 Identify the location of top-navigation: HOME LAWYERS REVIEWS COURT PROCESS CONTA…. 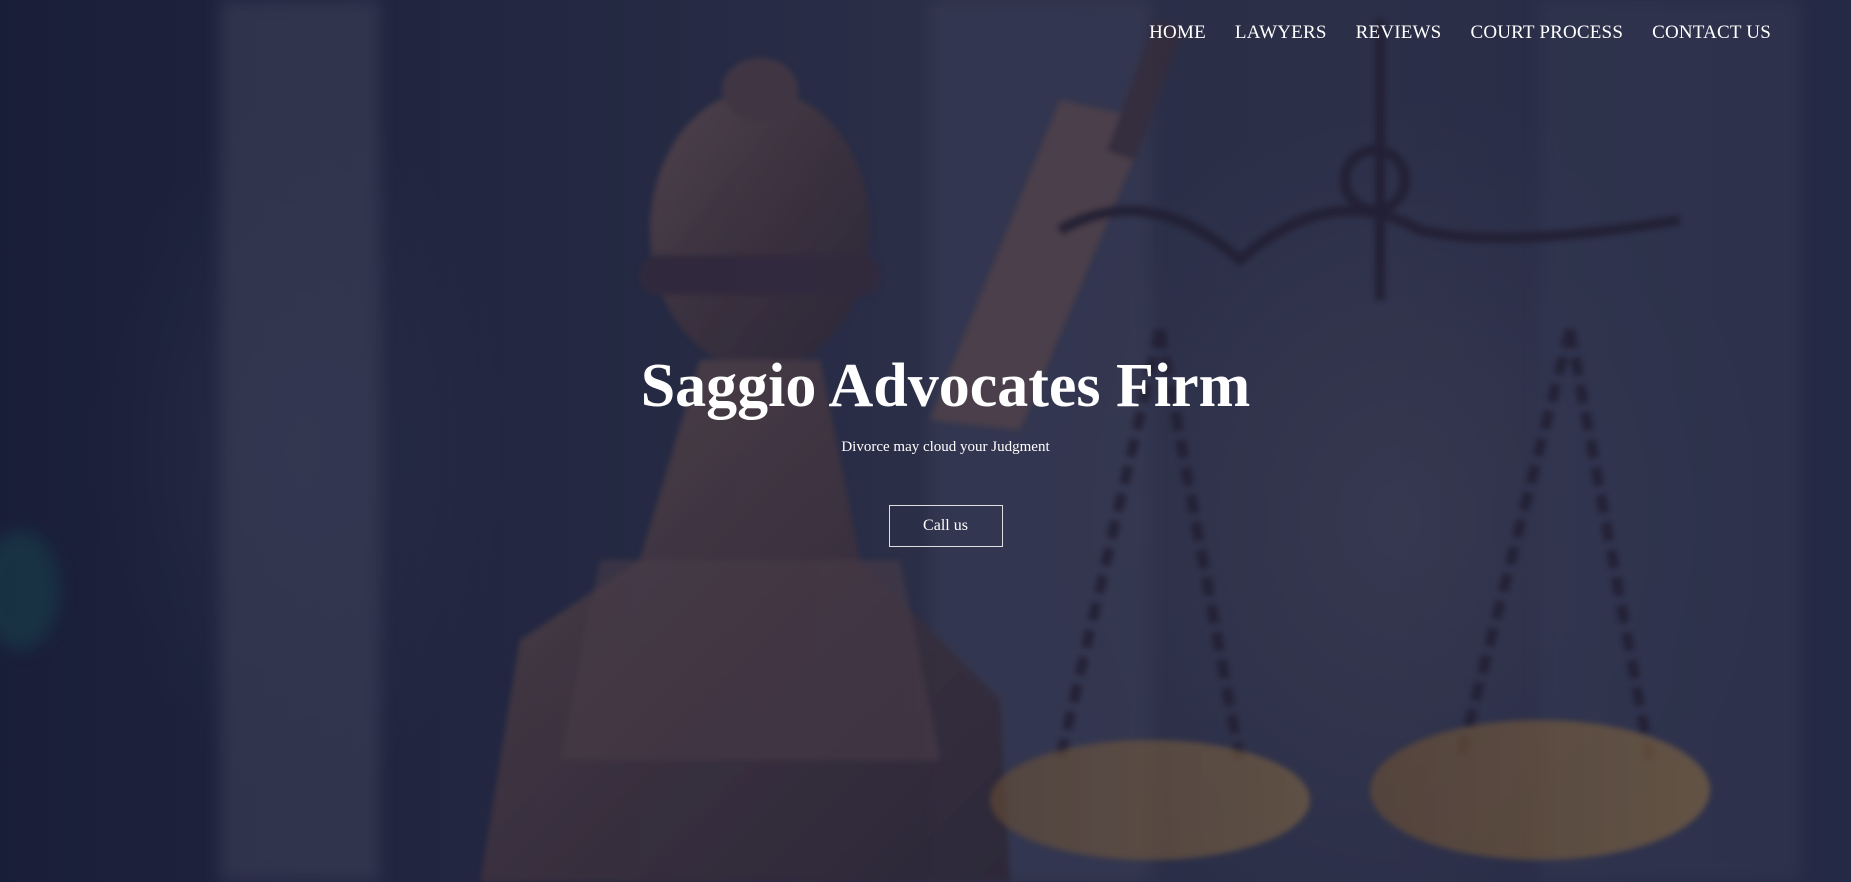
(1460, 33).